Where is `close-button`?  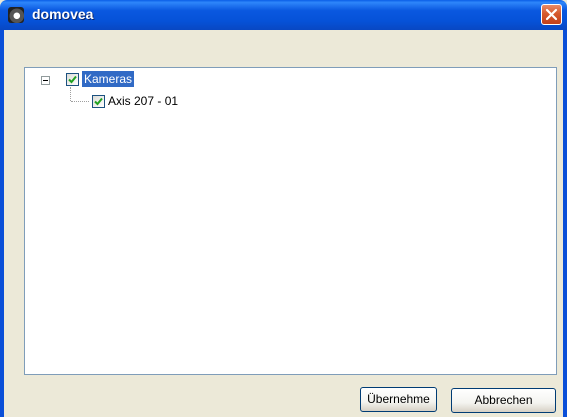
close-button is located at coordinates (551, 14).